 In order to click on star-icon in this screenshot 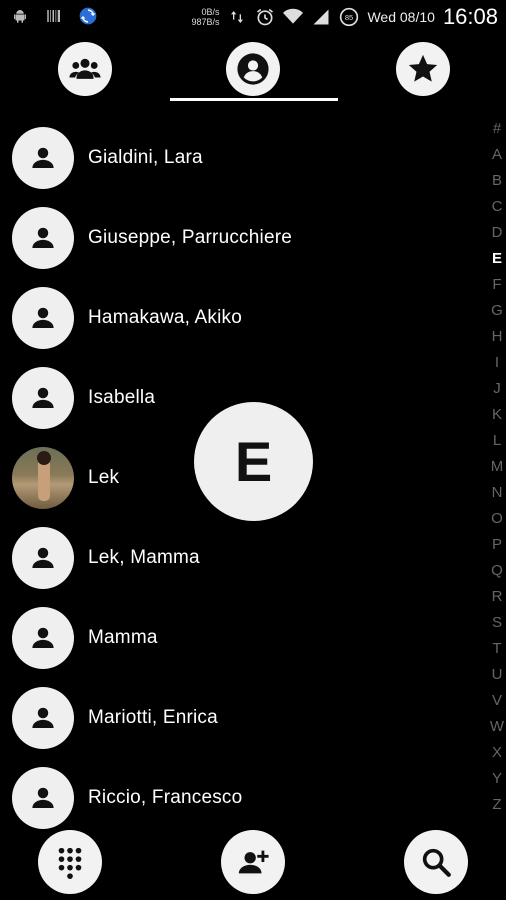, I will do `click(423, 68)`.